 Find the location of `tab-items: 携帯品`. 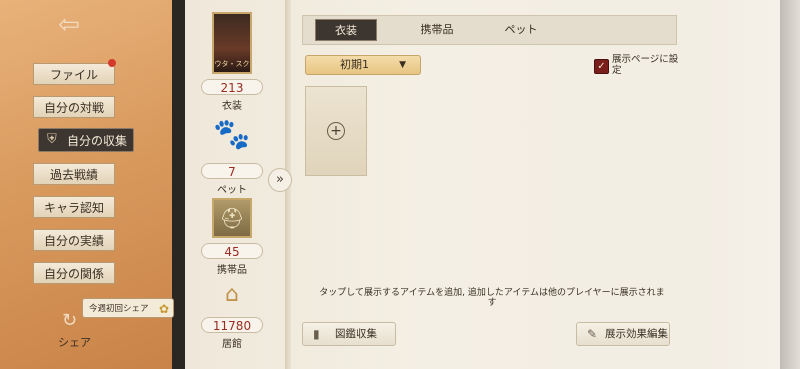

tab-items: 携帯品 is located at coordinates (437, 30).